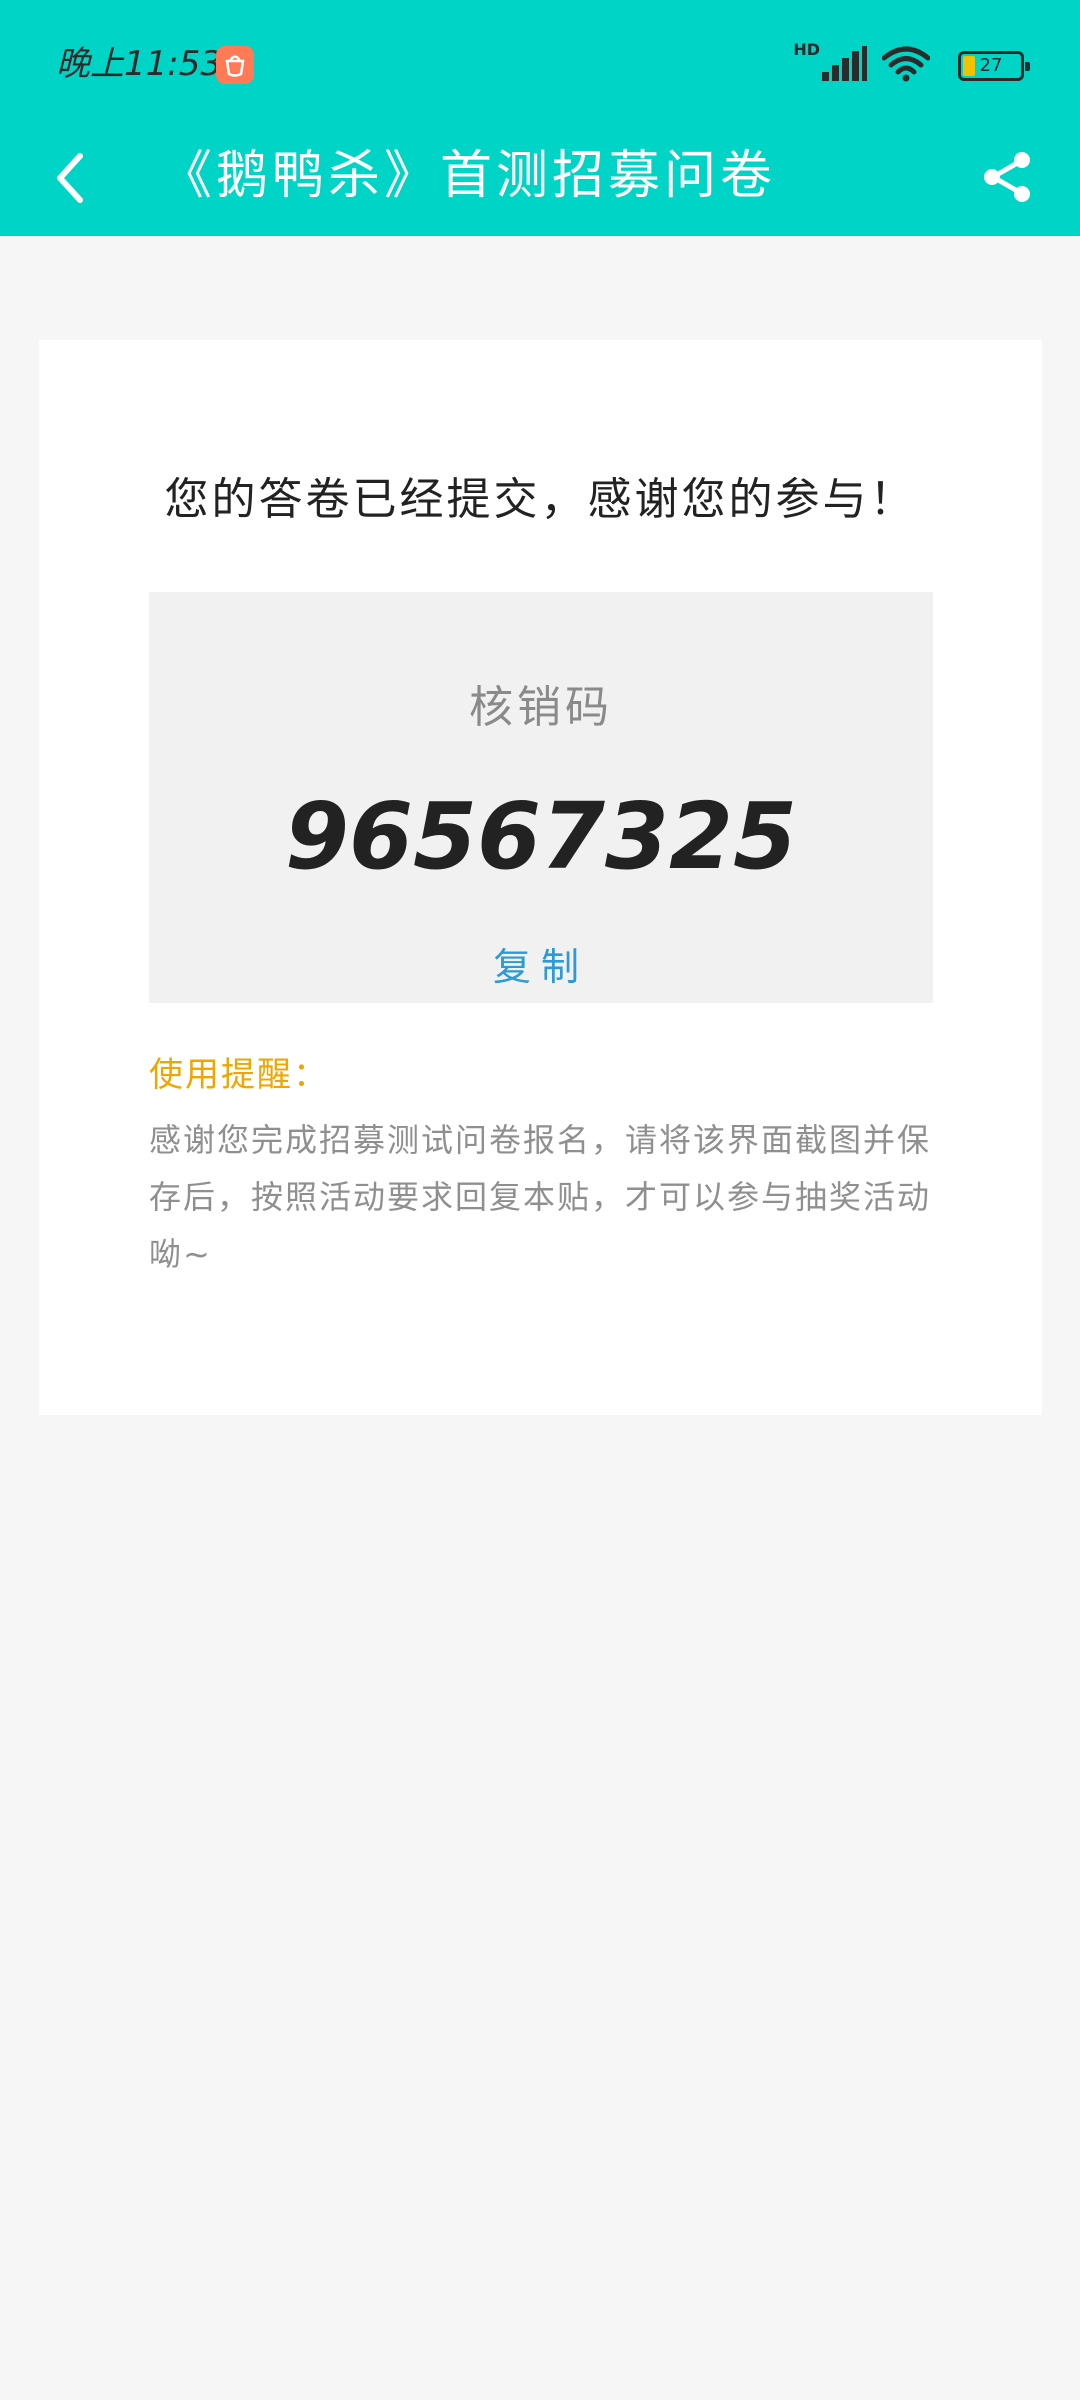 The image size is (1080, 2400). I want to click on success-message: 您的答卷已经提交，感谢您的参与！, so click(540, 499).